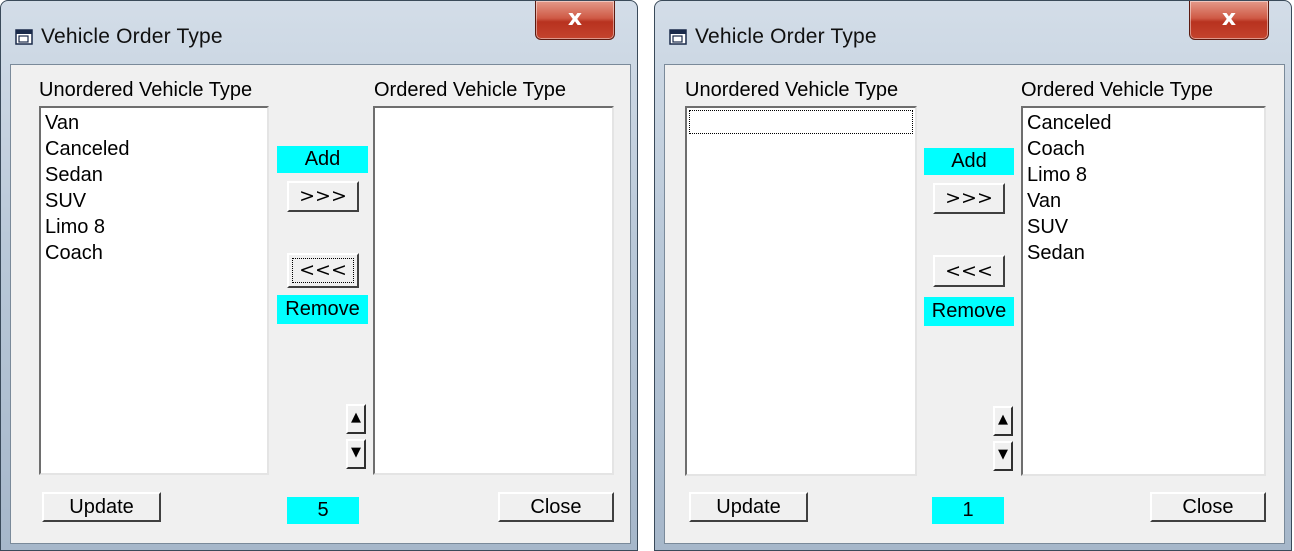  I want to click on ordered-listbox: Canceled Coach Limo 8 Van SUV Sedan, so click(1143, 291).